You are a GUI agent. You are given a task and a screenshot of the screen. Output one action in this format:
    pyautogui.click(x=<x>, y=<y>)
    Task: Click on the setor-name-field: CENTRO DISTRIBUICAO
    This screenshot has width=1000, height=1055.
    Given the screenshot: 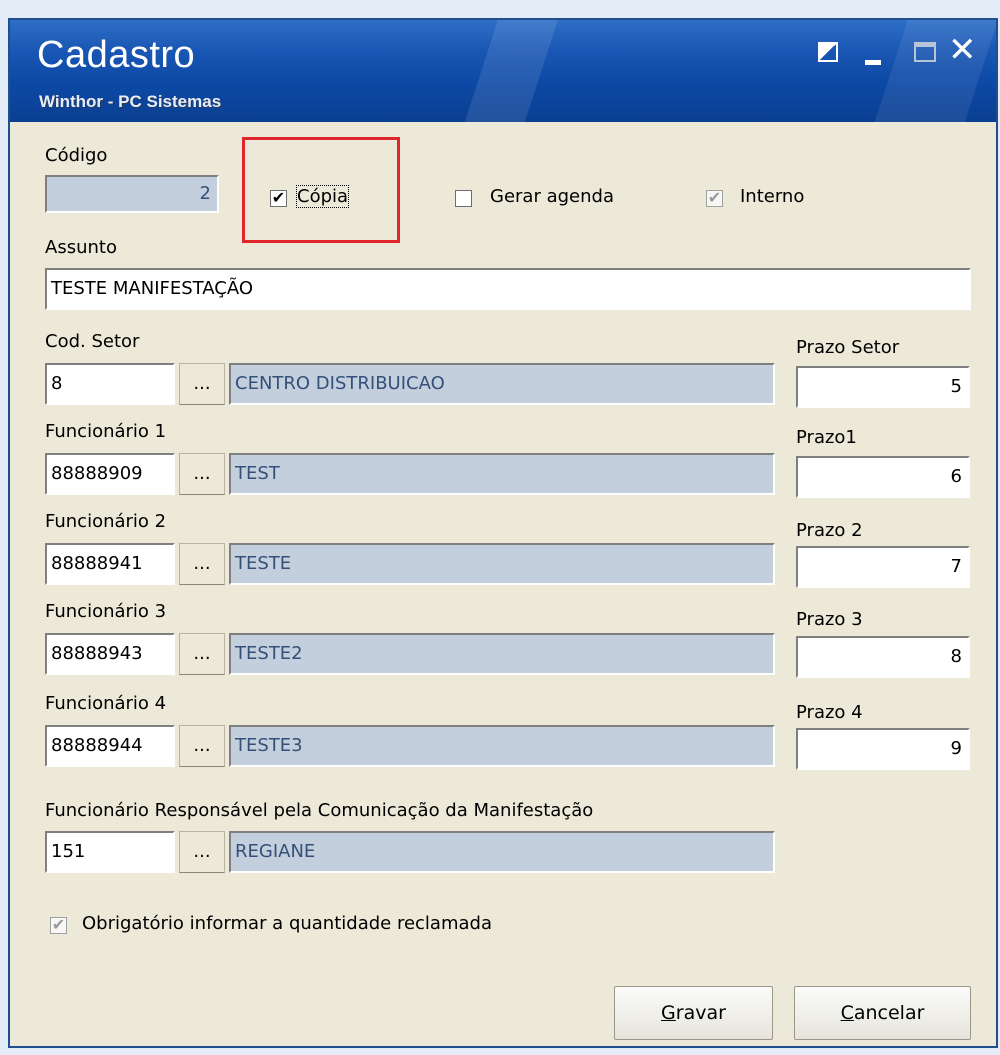 What is the action you would take?
    pyautogui.click(x=502, y=384)
    